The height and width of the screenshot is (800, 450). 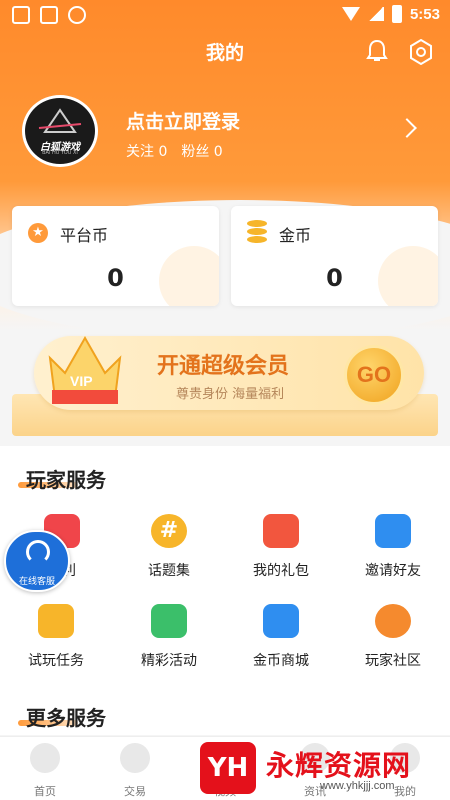 I want to click on avatar: 白狐游戏 BAI HU YOU XI, so click(x=60, y=131).